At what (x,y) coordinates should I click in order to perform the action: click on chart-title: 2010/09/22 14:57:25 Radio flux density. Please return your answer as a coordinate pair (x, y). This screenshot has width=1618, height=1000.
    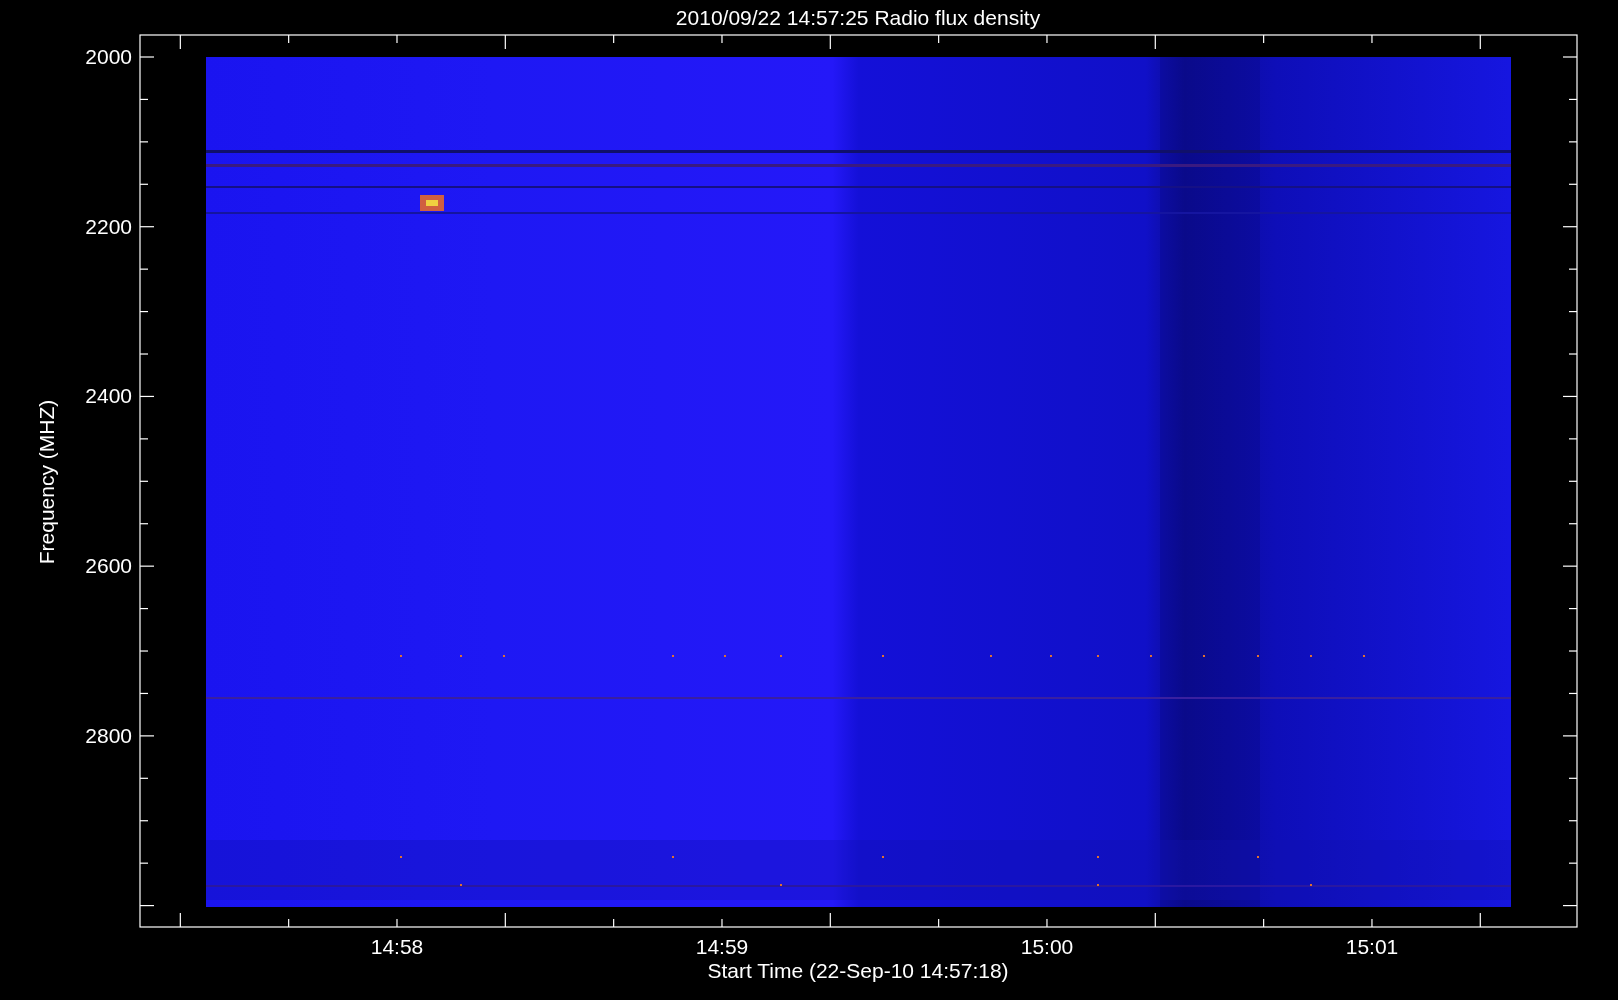
    Looking at the image, I should click on (858, 17).